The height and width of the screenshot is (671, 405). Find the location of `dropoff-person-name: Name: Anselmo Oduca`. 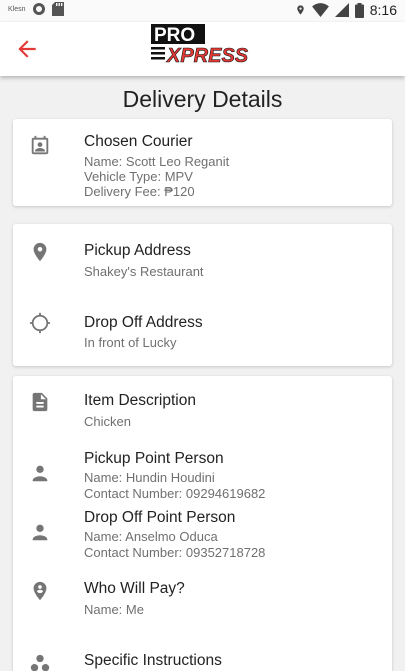

dropoff-person-name: Name: Anselmo Oduca is located at coordinates (151, 536).